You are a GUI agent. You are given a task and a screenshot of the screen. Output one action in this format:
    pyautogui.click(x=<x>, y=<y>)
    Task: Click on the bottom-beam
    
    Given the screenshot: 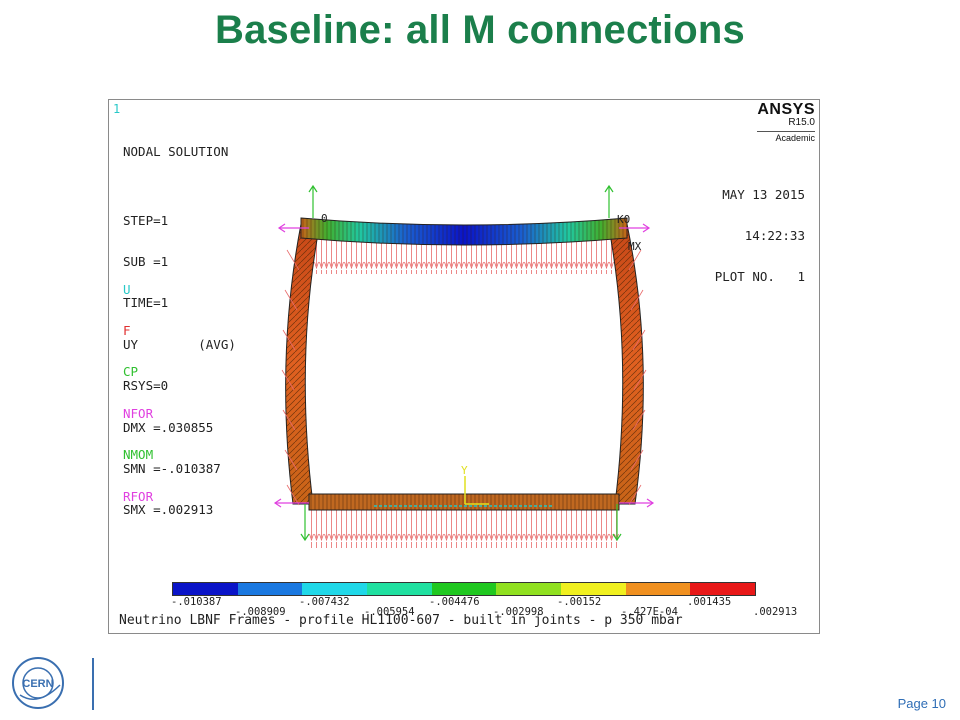 What is the action you would take?
    pyautogui.click(x=464, y=502)
    